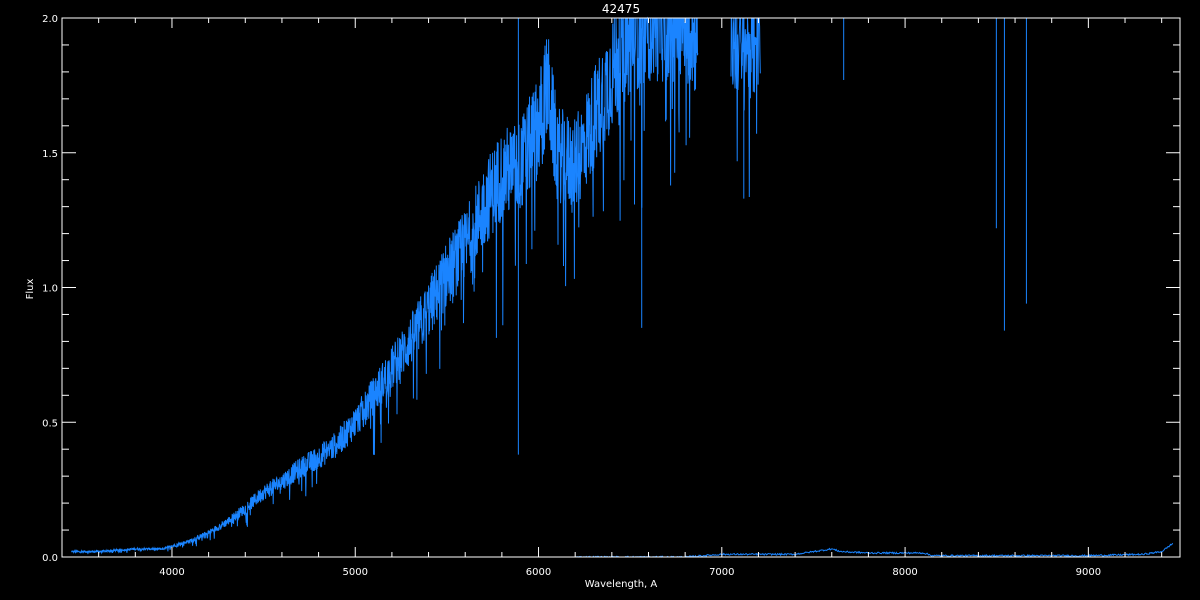  Describe the element at coordinates (621, 584) in the screenshot. I see `x-axis-title: Wavelength, A` at that location.